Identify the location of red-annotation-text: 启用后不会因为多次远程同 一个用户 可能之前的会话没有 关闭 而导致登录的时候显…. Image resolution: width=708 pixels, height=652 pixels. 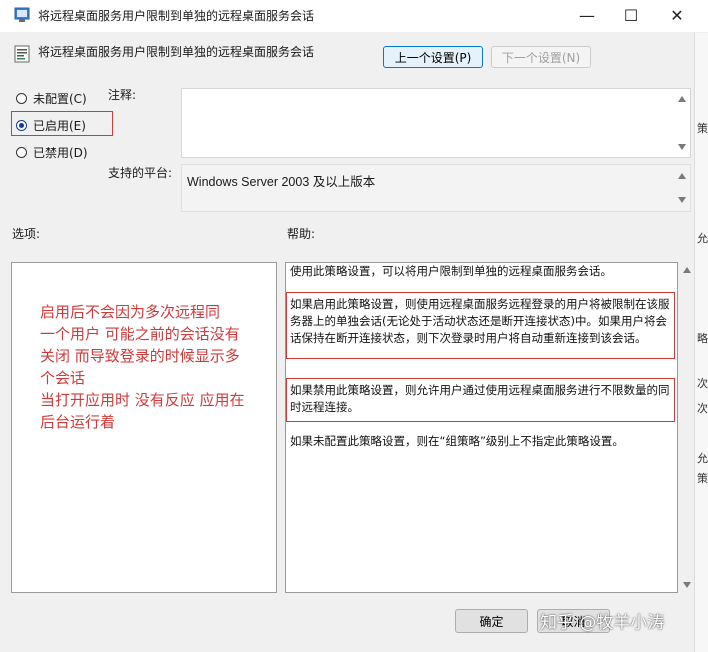
(142, 367).